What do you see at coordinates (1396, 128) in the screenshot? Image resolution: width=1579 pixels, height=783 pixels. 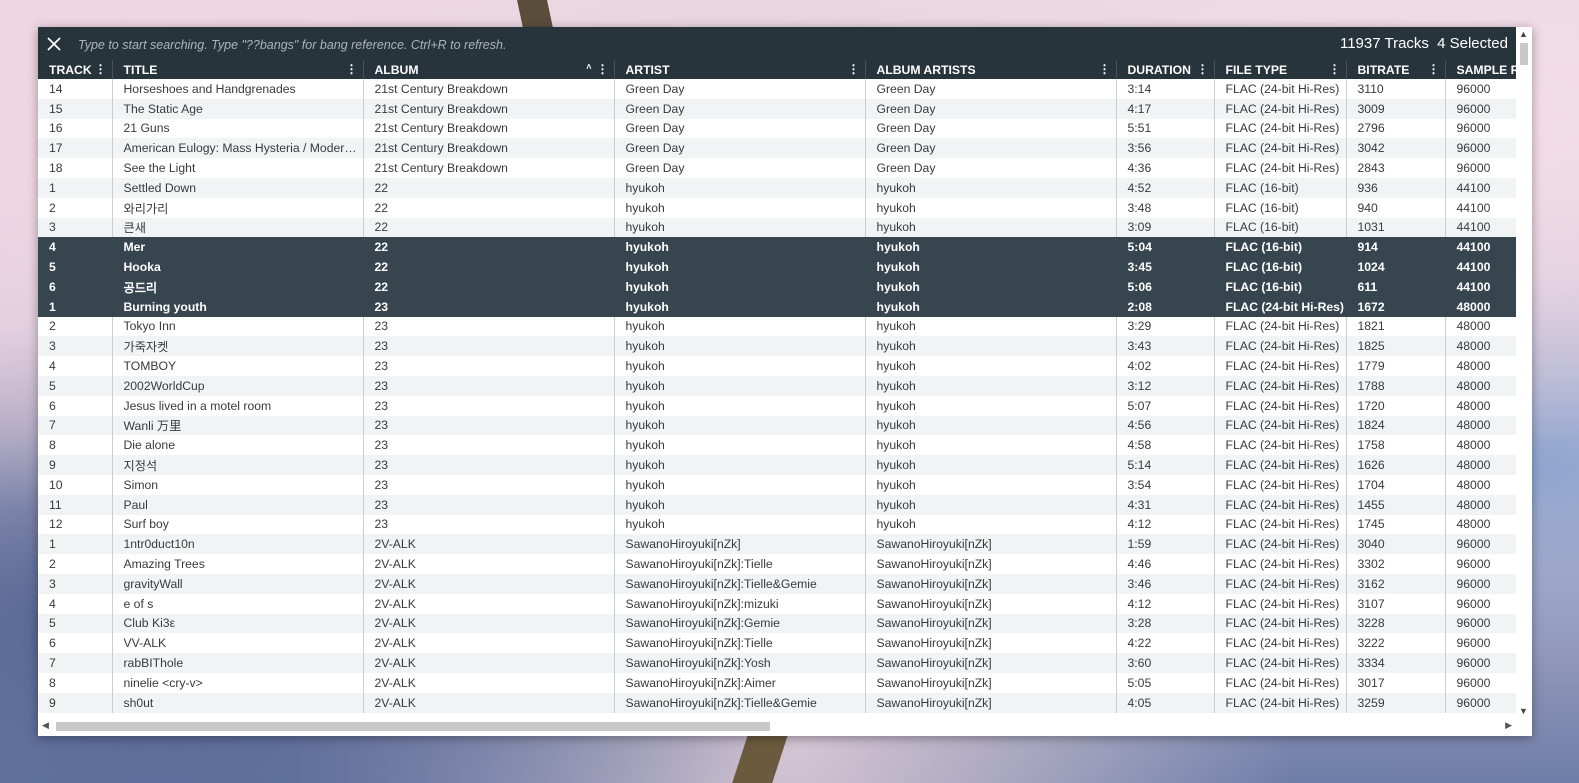 I see `cell-bitrate: 2796` at bounding box center [1396, 128].